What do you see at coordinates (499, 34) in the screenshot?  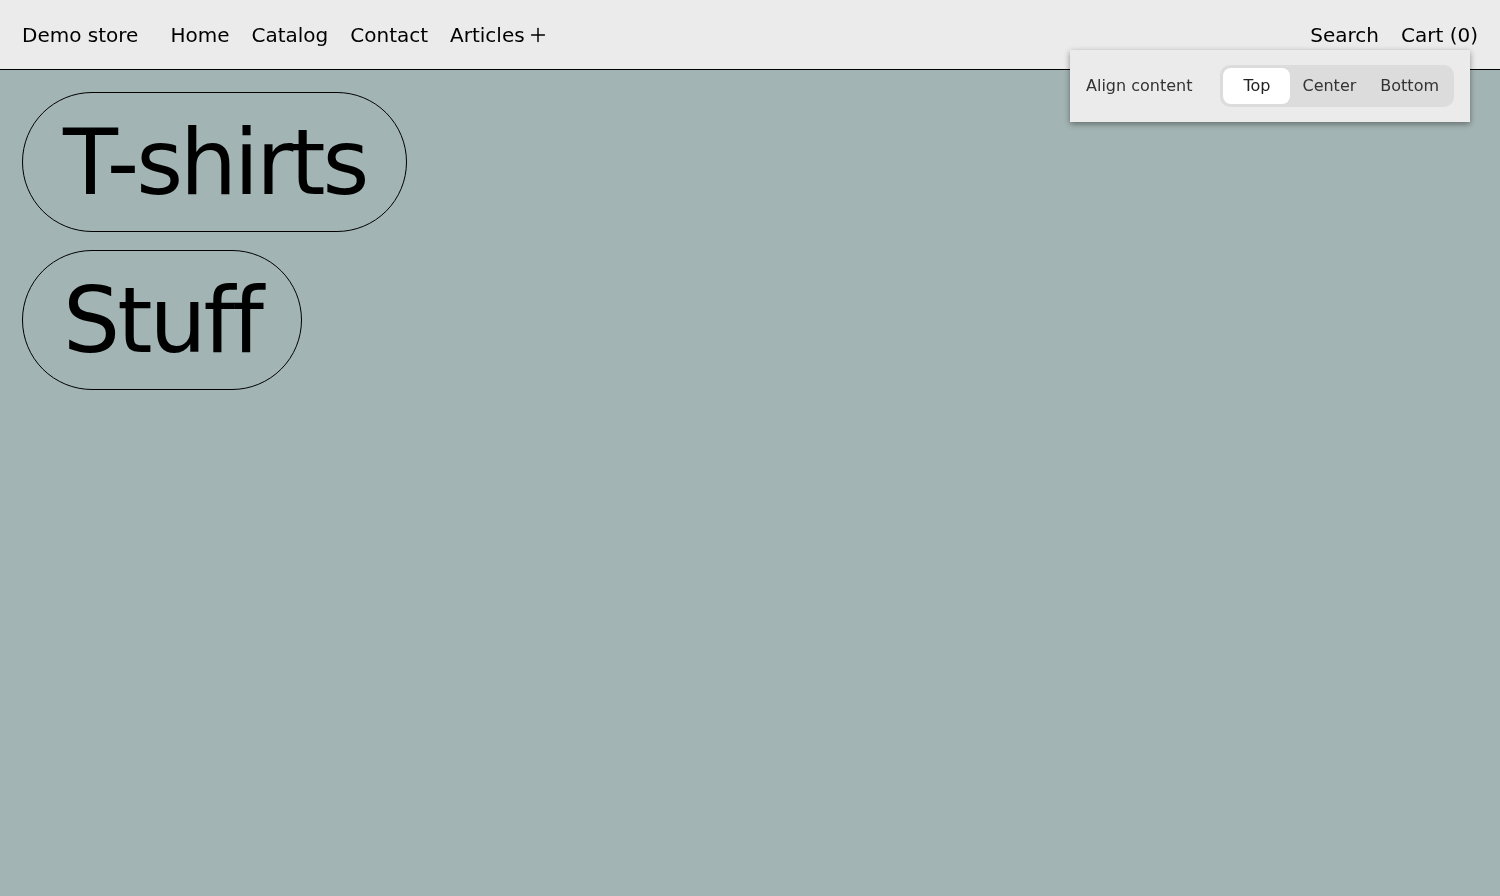 I see `nav-menu: Articles` at bounding box center [499, 34].